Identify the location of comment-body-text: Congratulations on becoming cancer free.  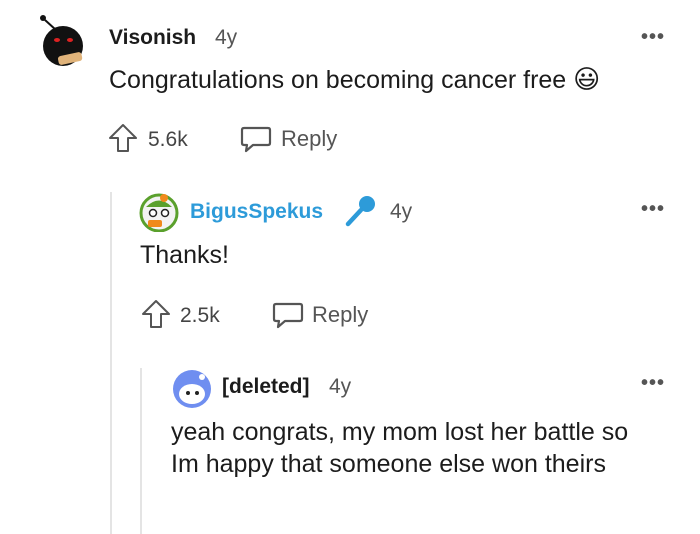
(338, 80).